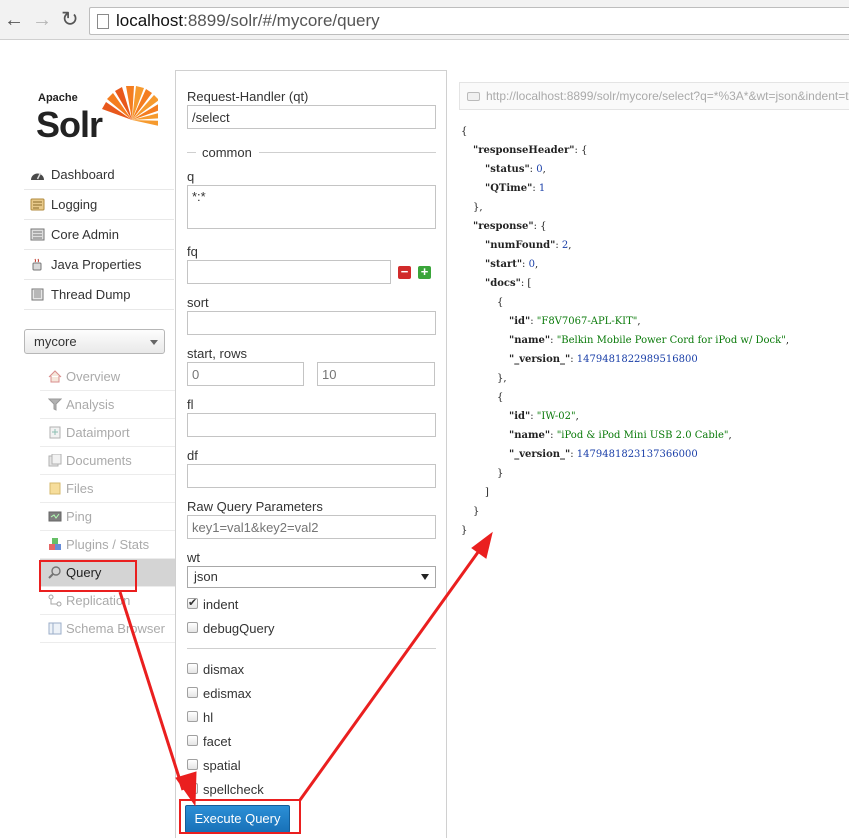 Image resolution: width=849 pixels, height=838 pixels. I want to click on core-selector: mycore, so click(94, 341).